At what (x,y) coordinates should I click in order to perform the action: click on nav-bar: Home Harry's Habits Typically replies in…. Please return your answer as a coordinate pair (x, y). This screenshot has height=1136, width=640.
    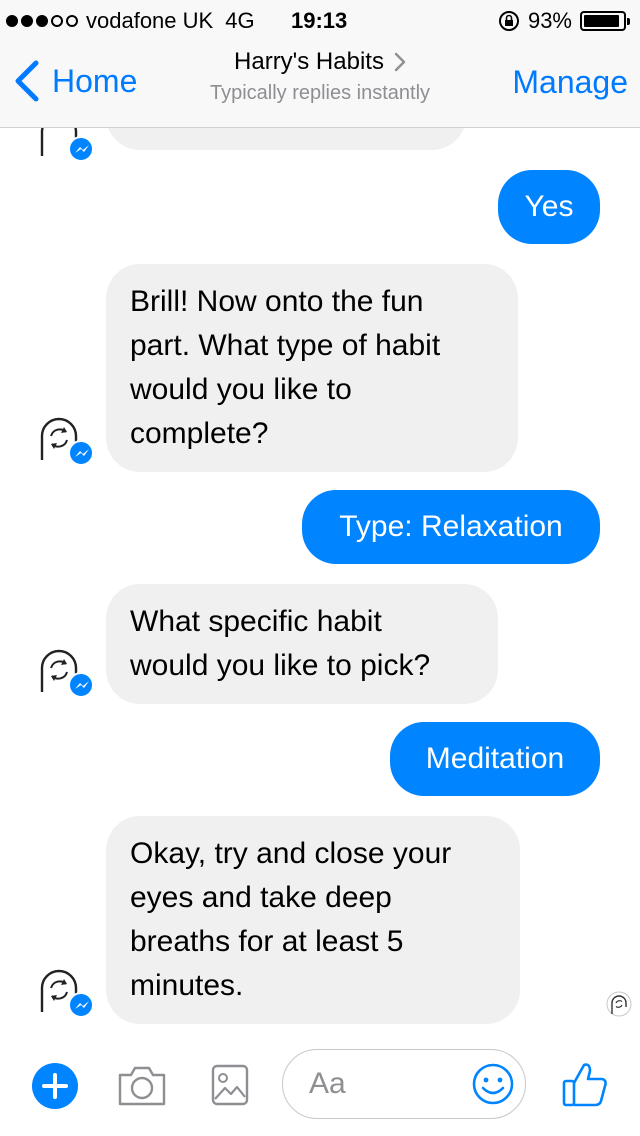
    Looking at the image, I should click on (320, 84).